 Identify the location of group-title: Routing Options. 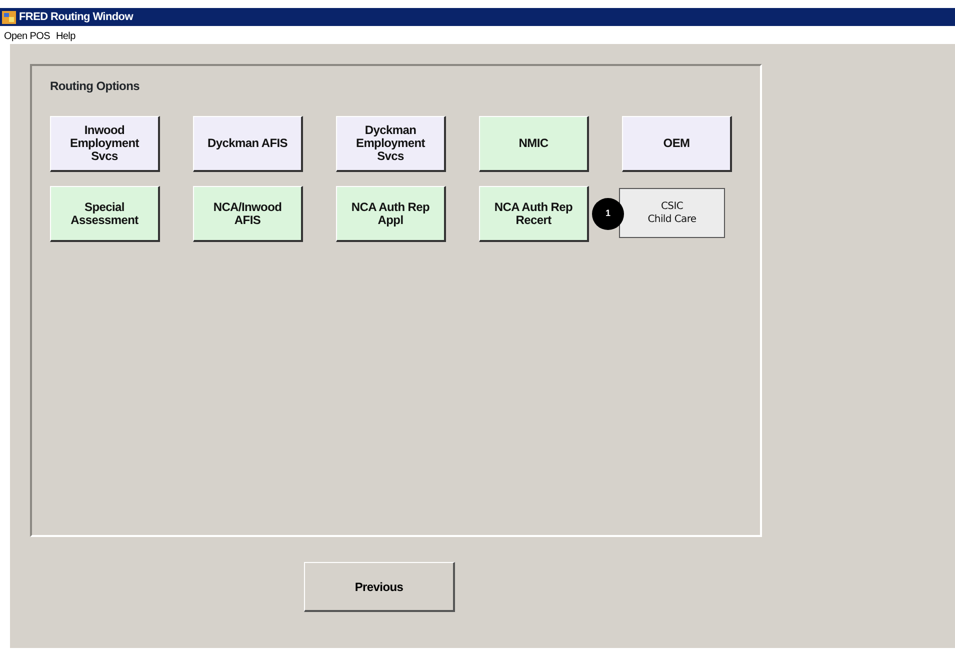
(95, 86).